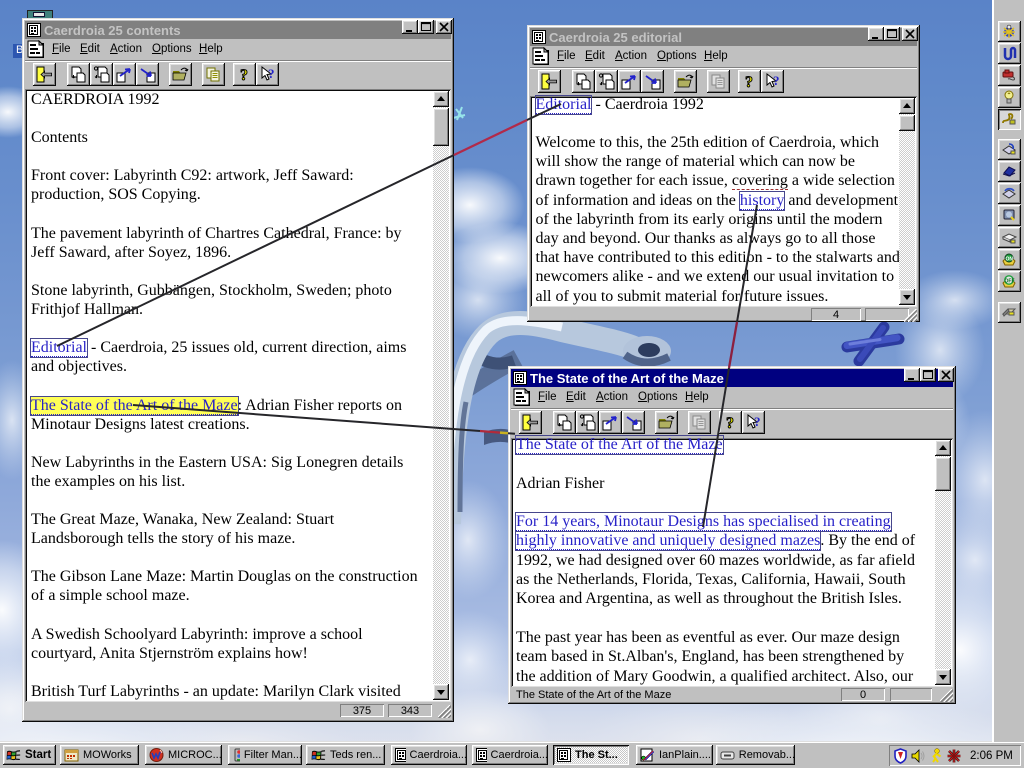  Describe the element at coordinates (1010, 282) in the screenshot. I see `svg-text: OFF` at that location.